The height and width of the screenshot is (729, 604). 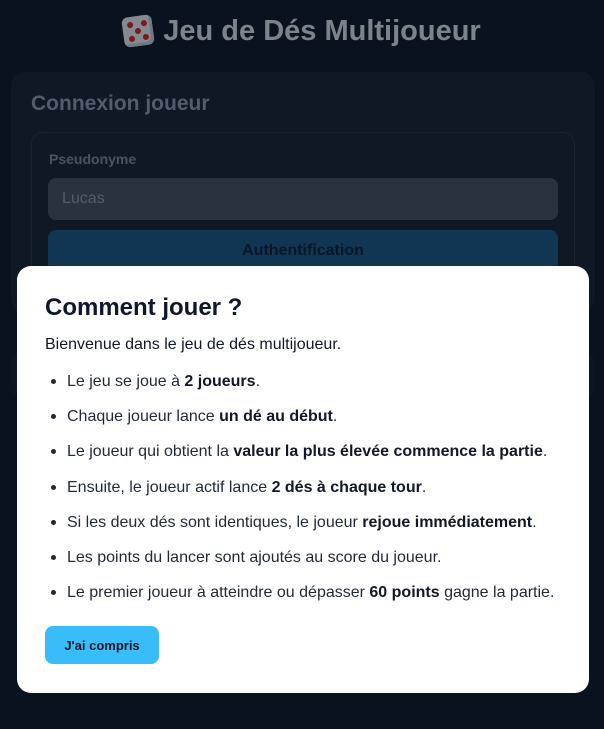 What do you see at coordinates (144, 307) in the screenshot?
I see `modal-title: Comment jouer ?` at bounding box center [144, 307].